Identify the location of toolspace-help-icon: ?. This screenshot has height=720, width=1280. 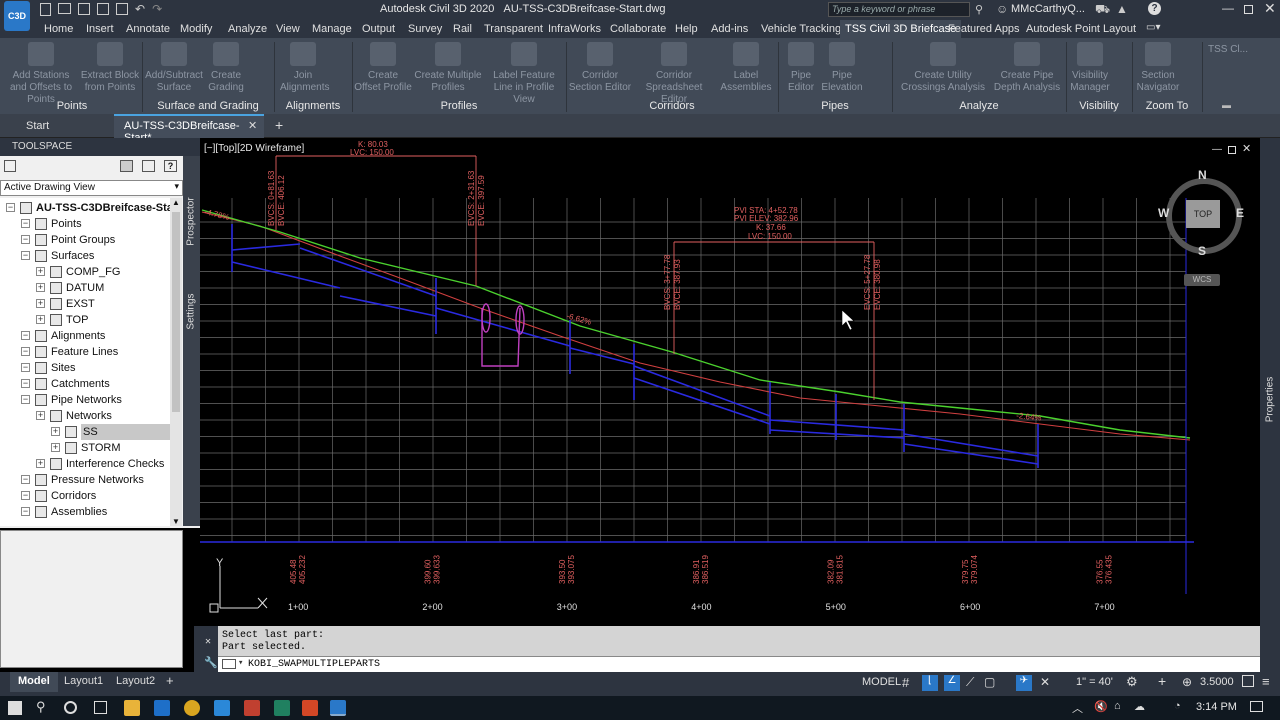
(170, 166).